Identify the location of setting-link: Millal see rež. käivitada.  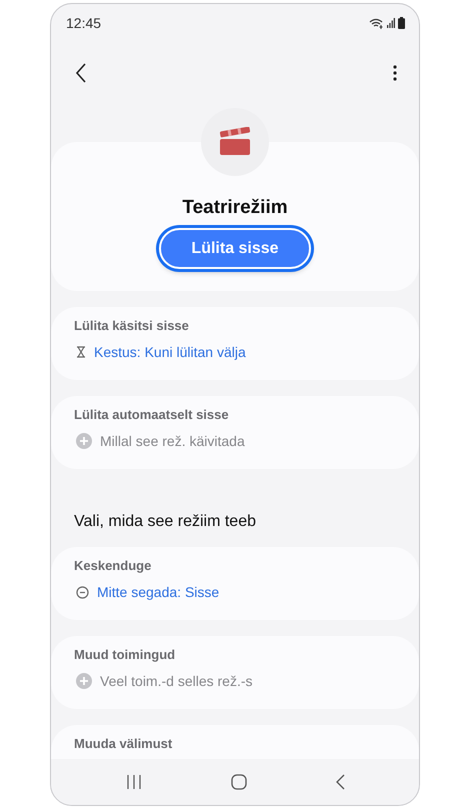
(172, 441).